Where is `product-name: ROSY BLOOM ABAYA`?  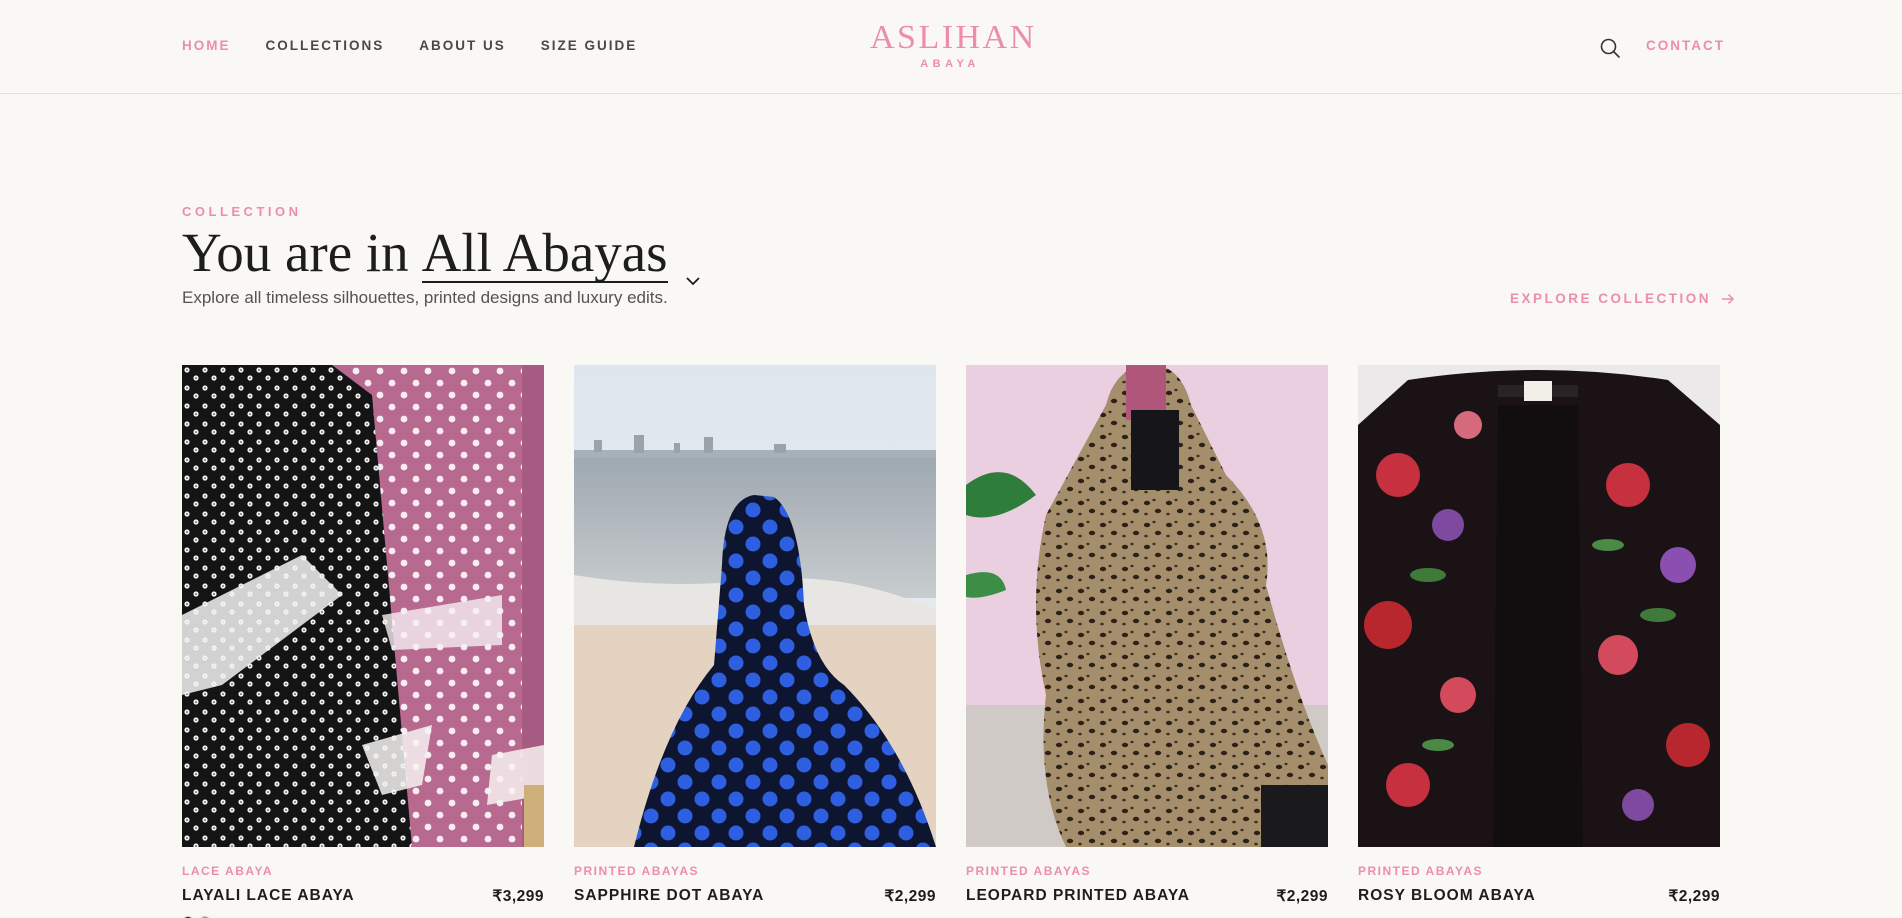 product-name: ROSY BLOOM ABAYA is located at coordinates (1447, 896).